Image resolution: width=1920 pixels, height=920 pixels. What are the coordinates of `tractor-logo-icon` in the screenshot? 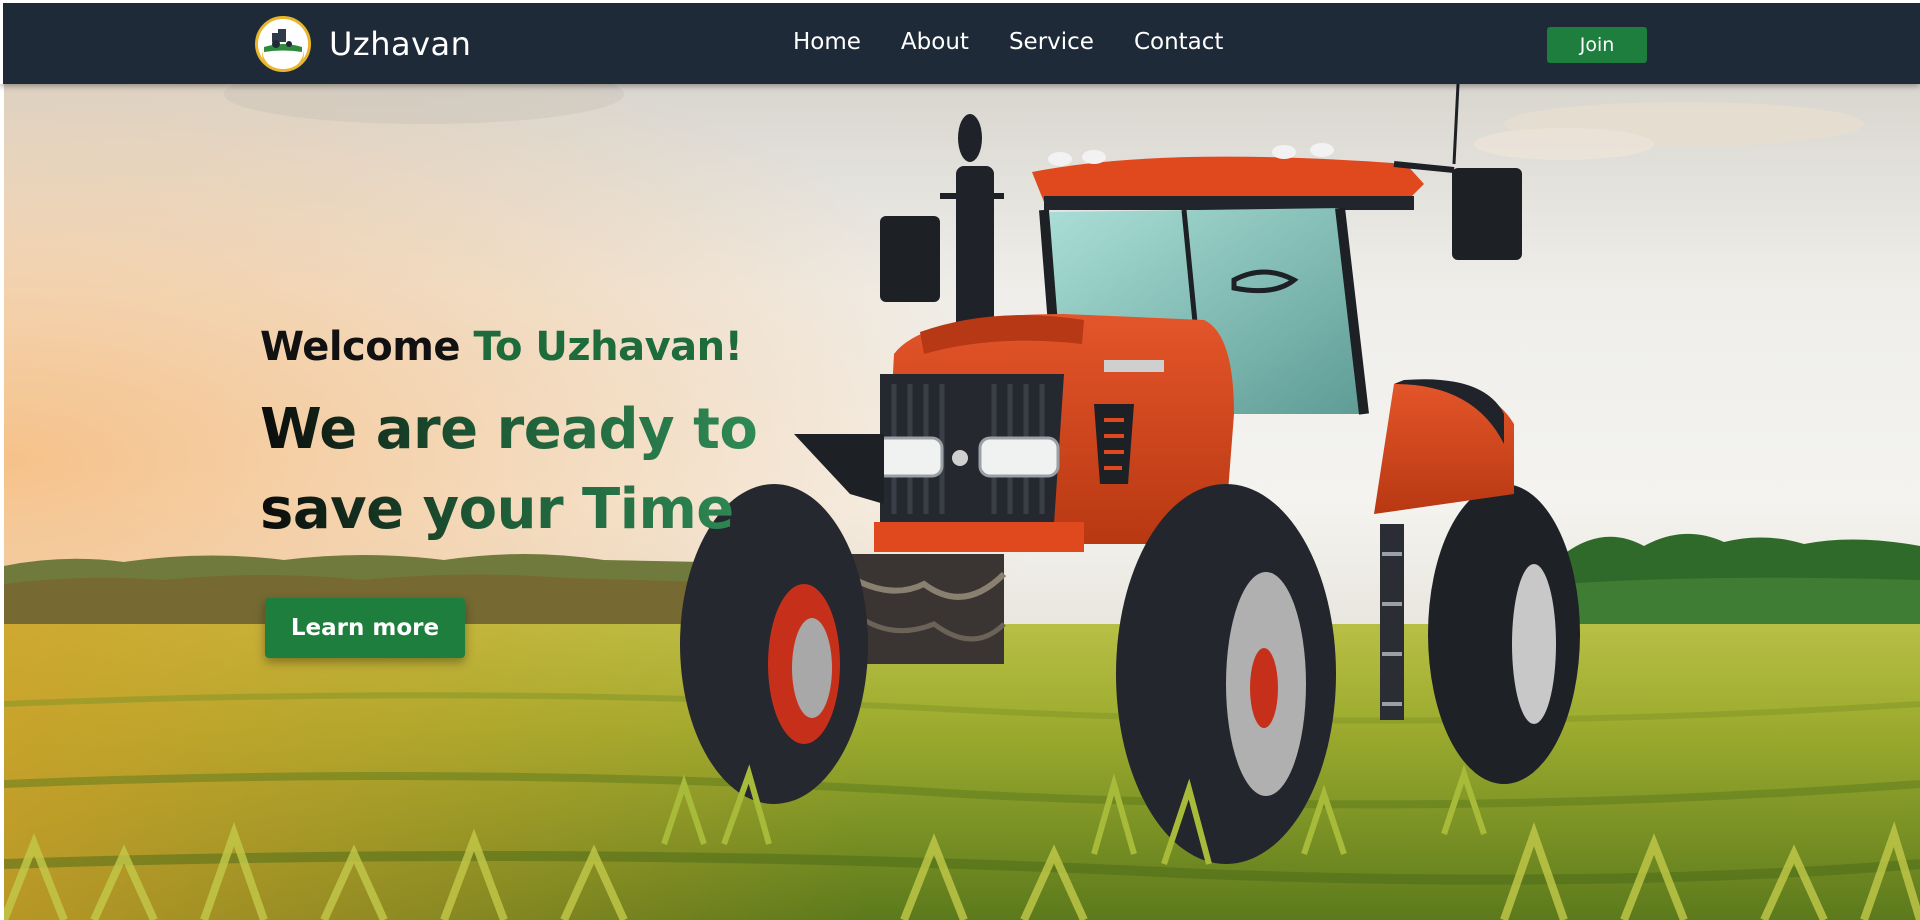 It's located at (283, 44).